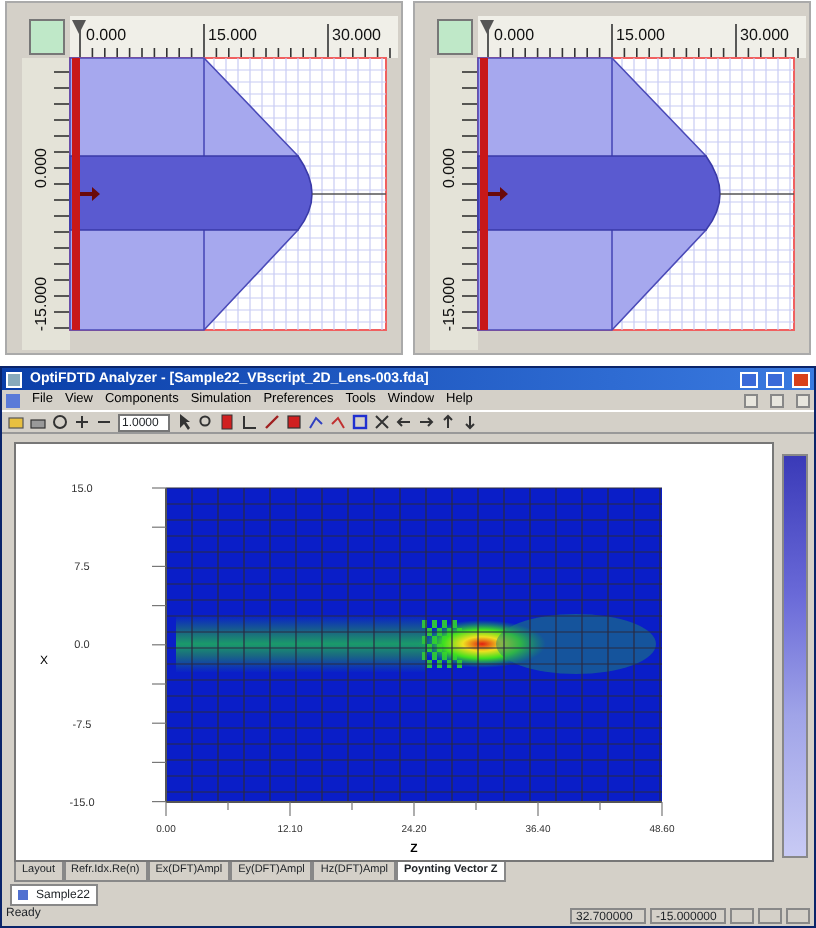 This screenshot has height=928, width=816. Describe the element at coordinates (206, 422) in the screenshot. I see `search-icon` at that location.